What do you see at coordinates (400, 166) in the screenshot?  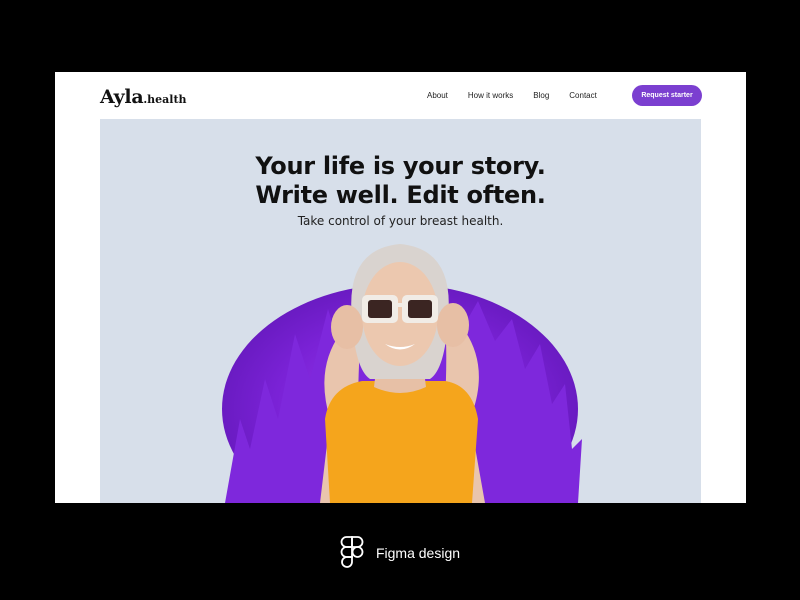 I see `headline-line-1: Your life is your story.` at bounding box center [400, 166].